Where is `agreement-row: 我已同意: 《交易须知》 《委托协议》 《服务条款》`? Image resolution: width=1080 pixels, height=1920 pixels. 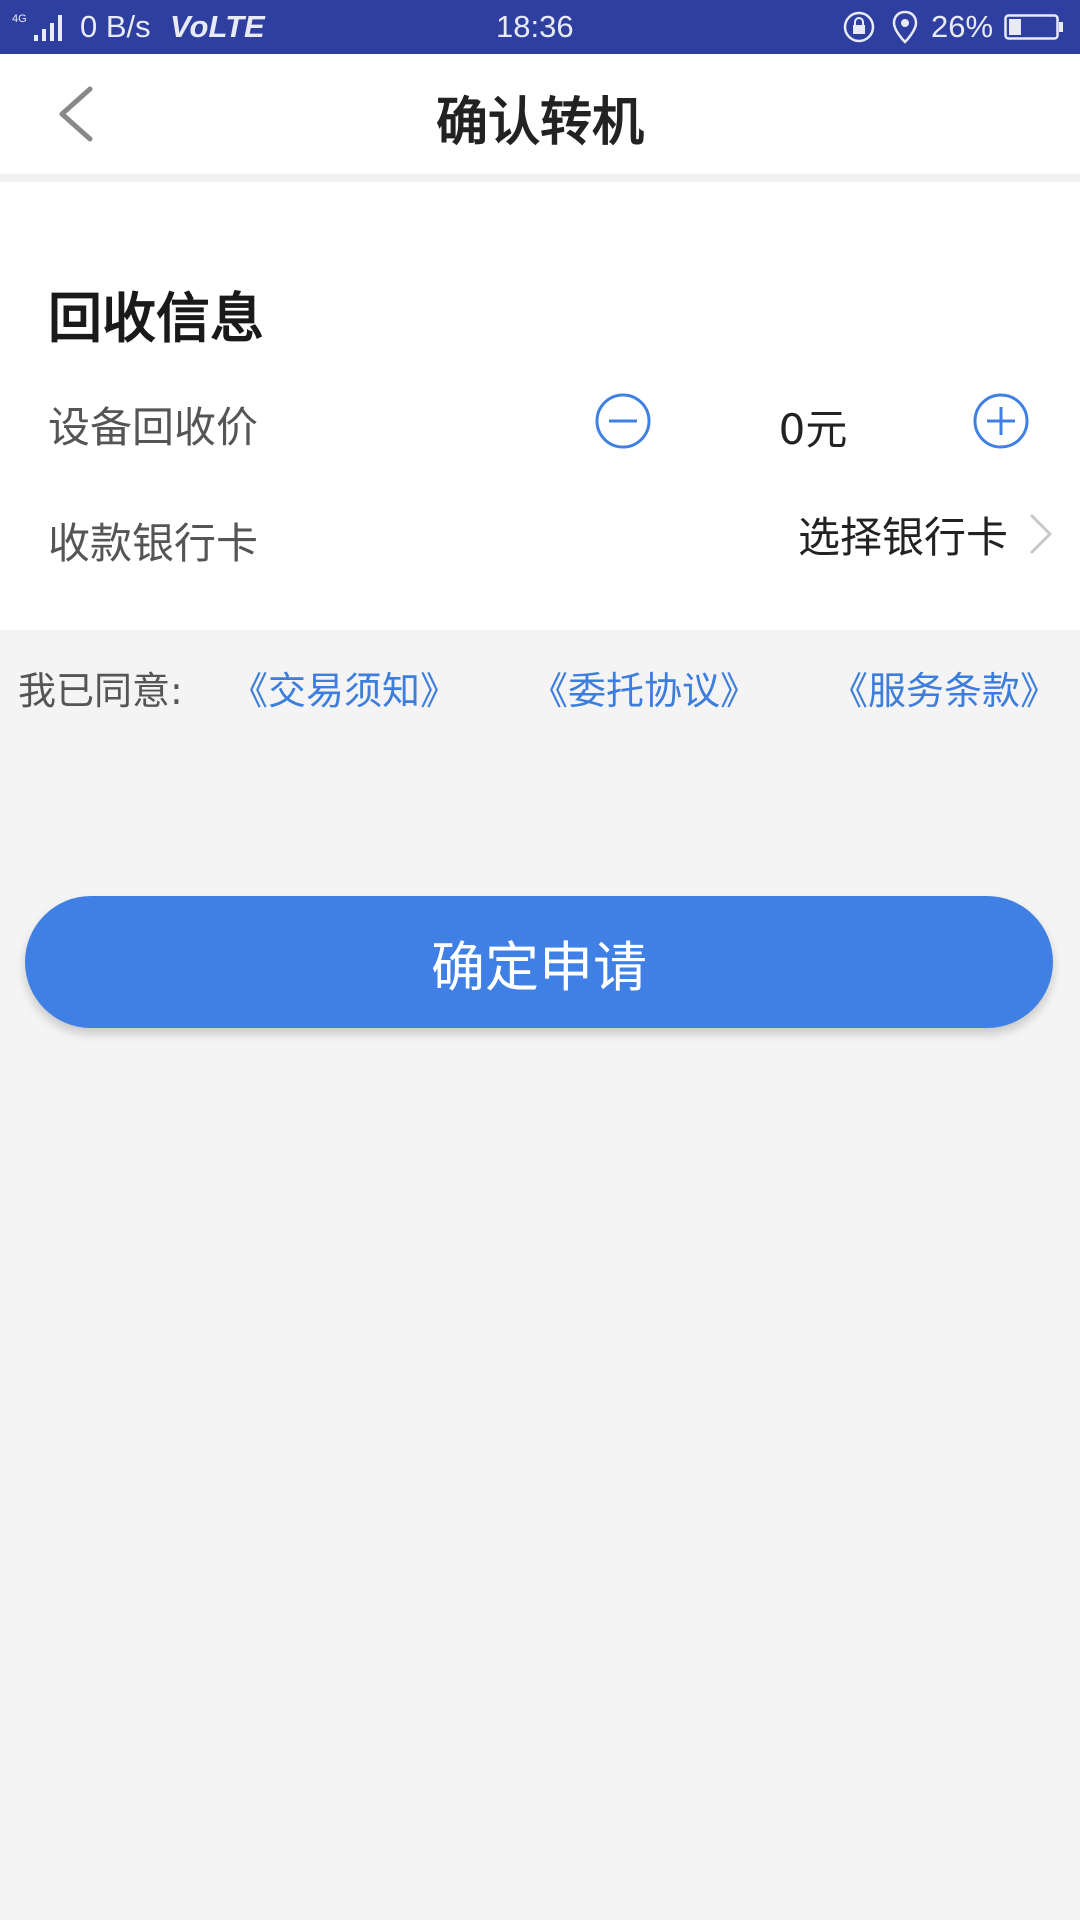 agreement-row: 我已同意: 《交易须知》 《委托协议》 《服务条款》 is located at coordinates (540, 686).